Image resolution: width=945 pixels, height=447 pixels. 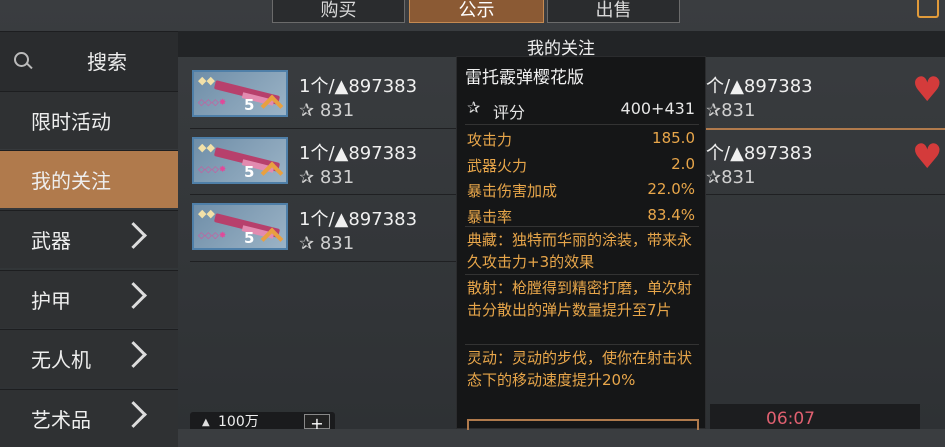 I want to click on stat-crit-rate: 暴击率 83.4%, so click(x=581, y=216).